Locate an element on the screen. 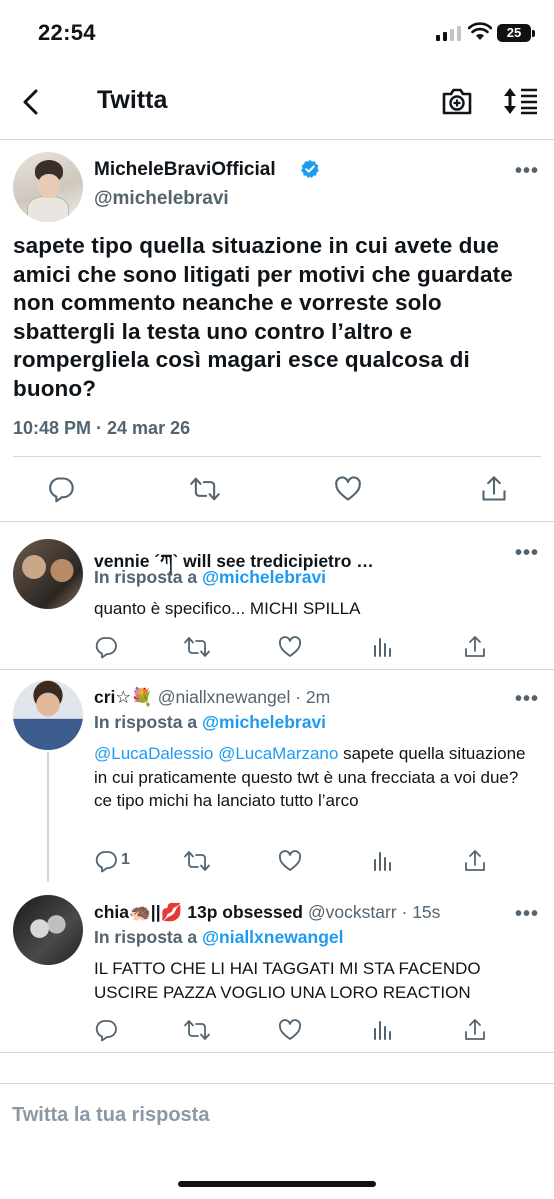 The image size is (554, 1199). tweet-timestamp: 10:48 PM · 24 mar 26 is located at coordinates (102, 428).